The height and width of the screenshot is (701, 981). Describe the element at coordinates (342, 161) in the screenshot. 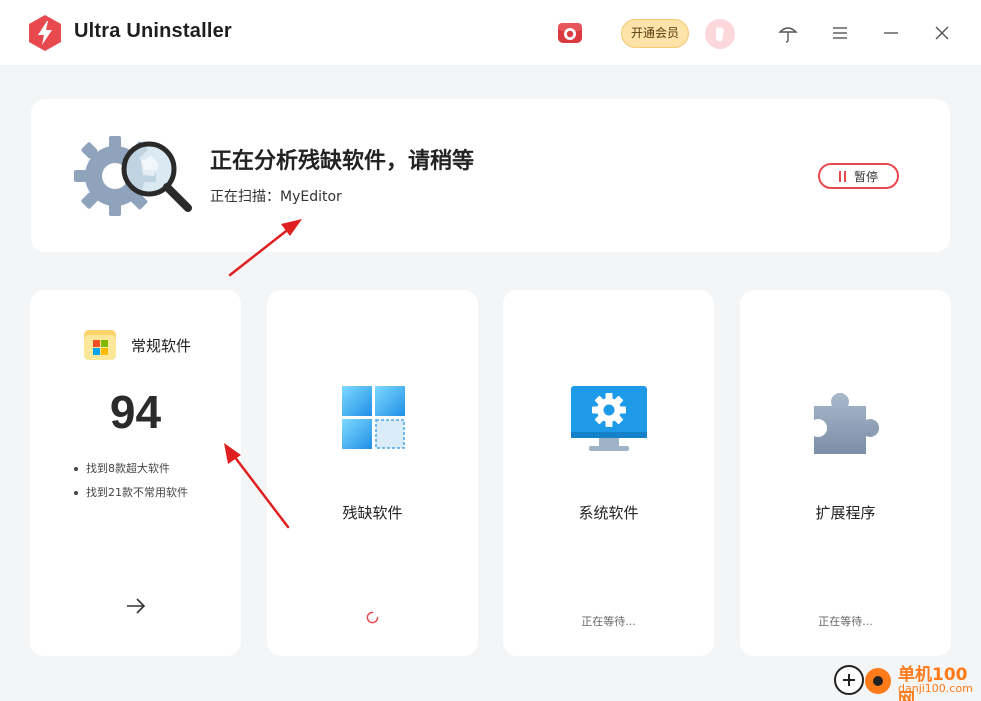

I see `scan-title: 正在分析残缺软件，请稍等` at that location.